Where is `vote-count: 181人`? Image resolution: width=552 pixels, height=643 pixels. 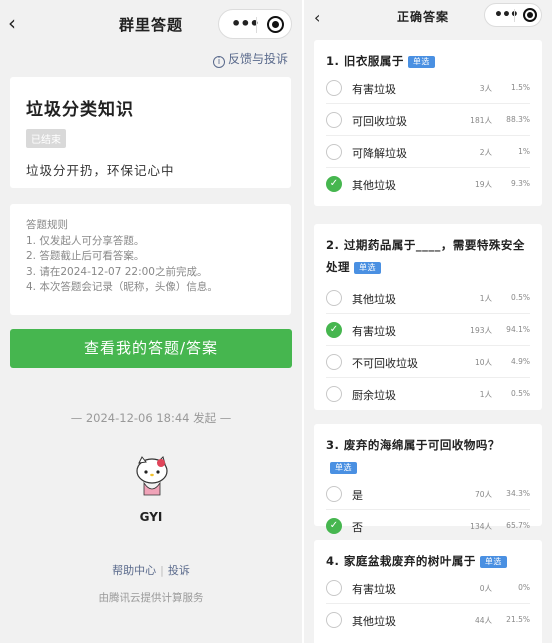 vote-count: 181人 is located at coordinates (481, 120).